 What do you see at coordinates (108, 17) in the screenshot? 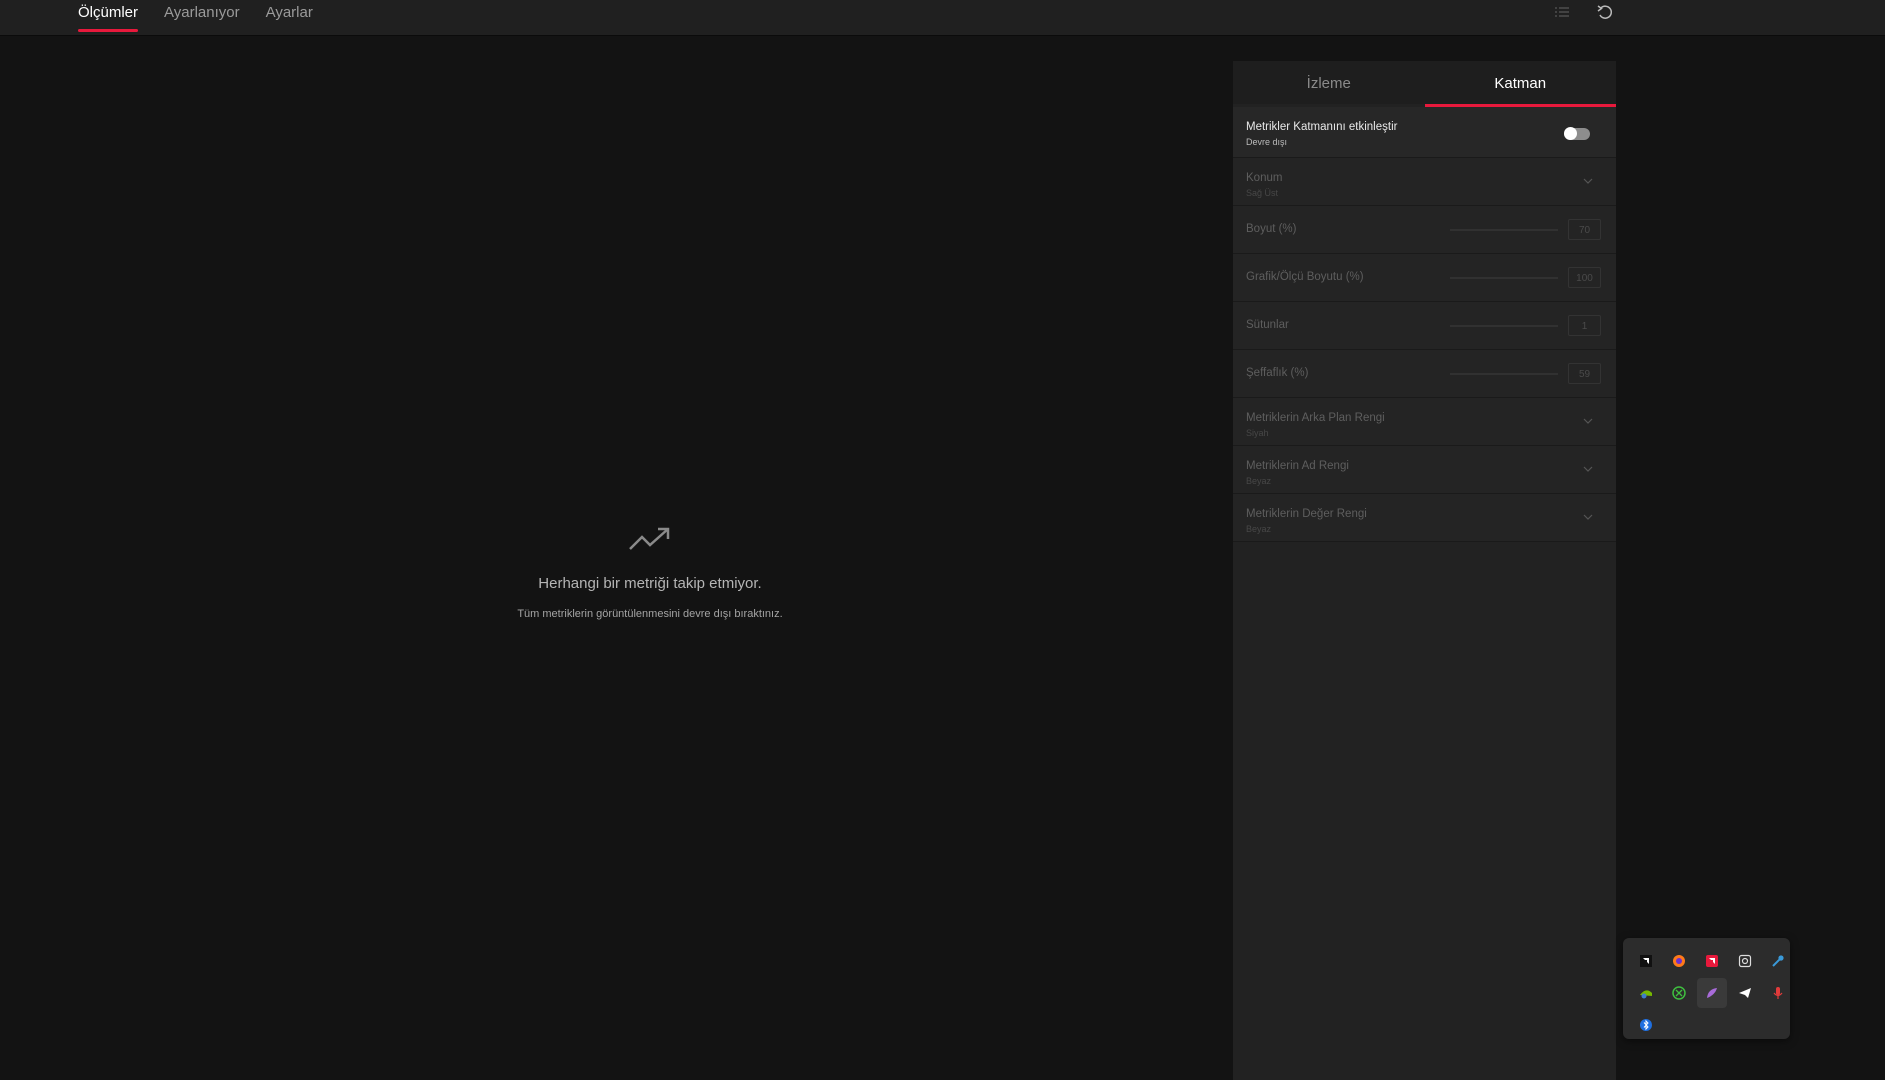
I see `tab-olcumler: Ölçümler` at bounding box center [108, 17].